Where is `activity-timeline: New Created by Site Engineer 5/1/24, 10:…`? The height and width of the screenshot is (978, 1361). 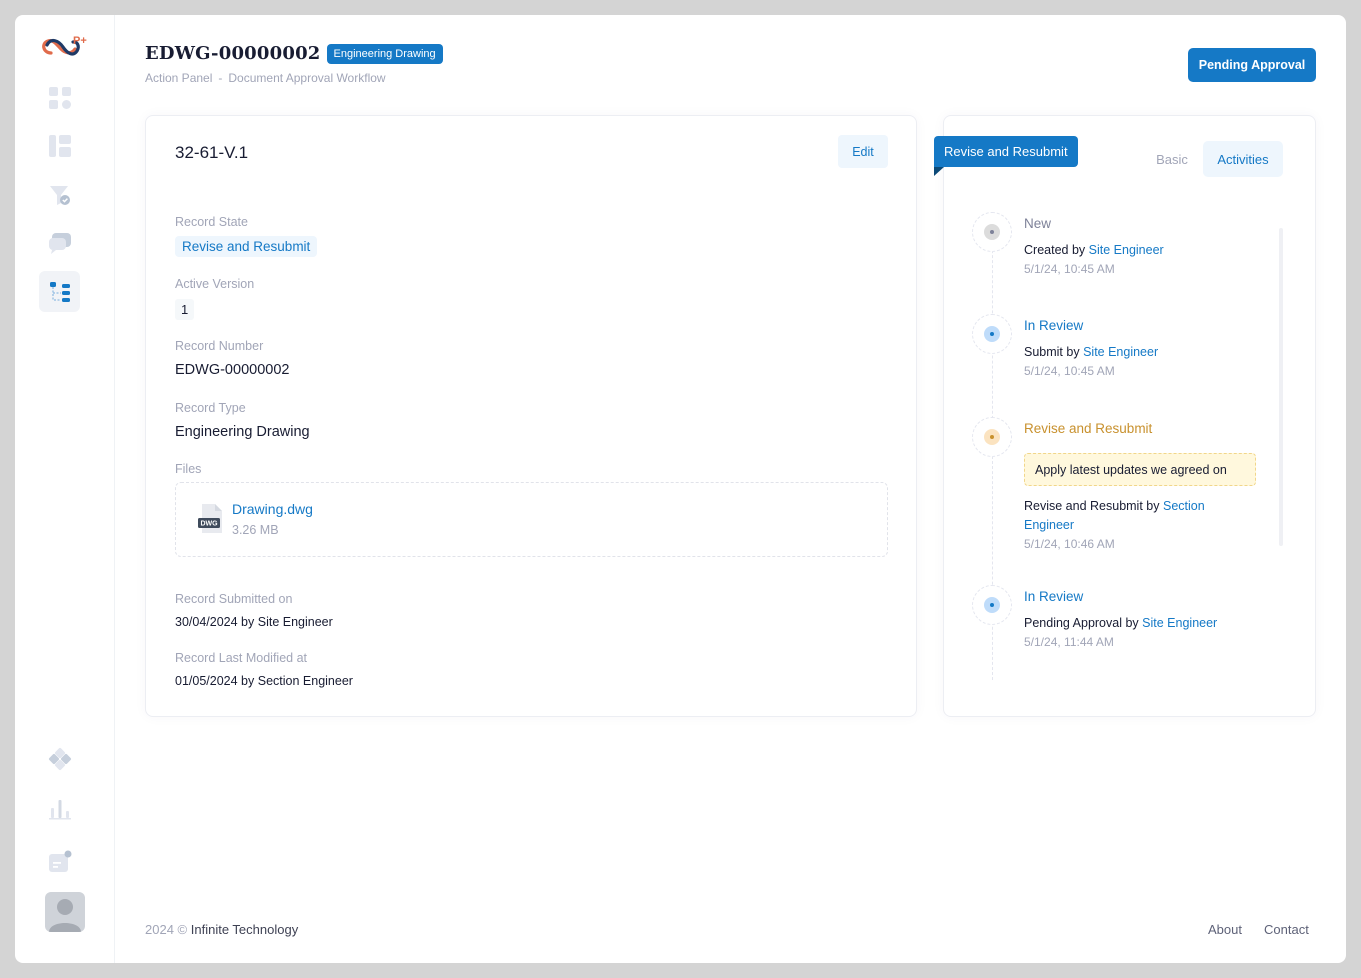 activity-timeline: New Created by Site Engineer 5/1/24, 10:… is located at coordinates (1132, 448).